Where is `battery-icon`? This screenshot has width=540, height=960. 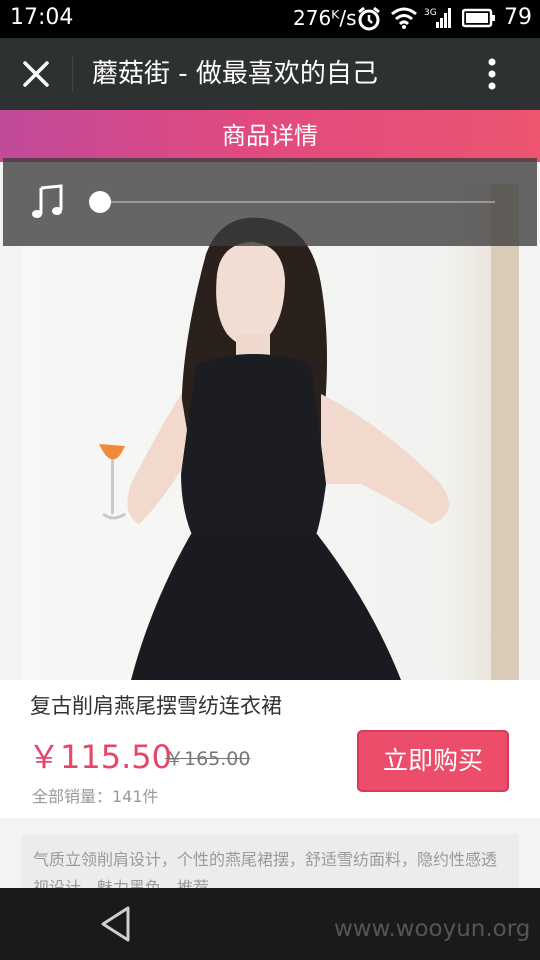 battery-icon is located at coordinates (478, 20).